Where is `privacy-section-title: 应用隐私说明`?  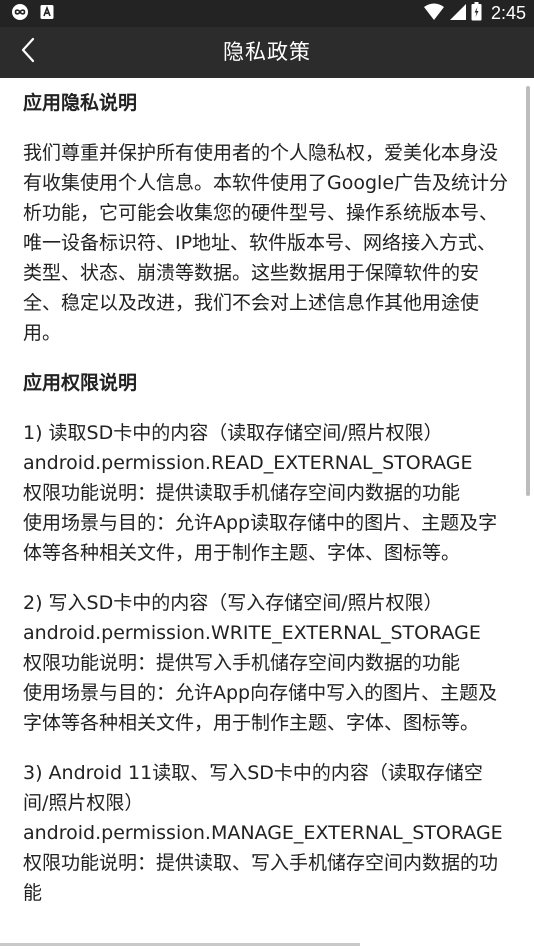
privacy-section-title: 应用隐私说明 is located at coordinates (80, 103).